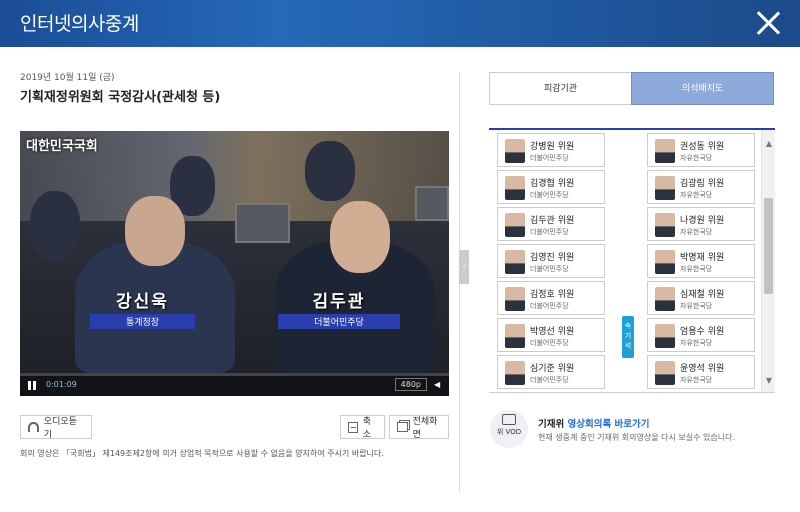  I want to click on collapse-toggle: ‹, so click(464, 267).